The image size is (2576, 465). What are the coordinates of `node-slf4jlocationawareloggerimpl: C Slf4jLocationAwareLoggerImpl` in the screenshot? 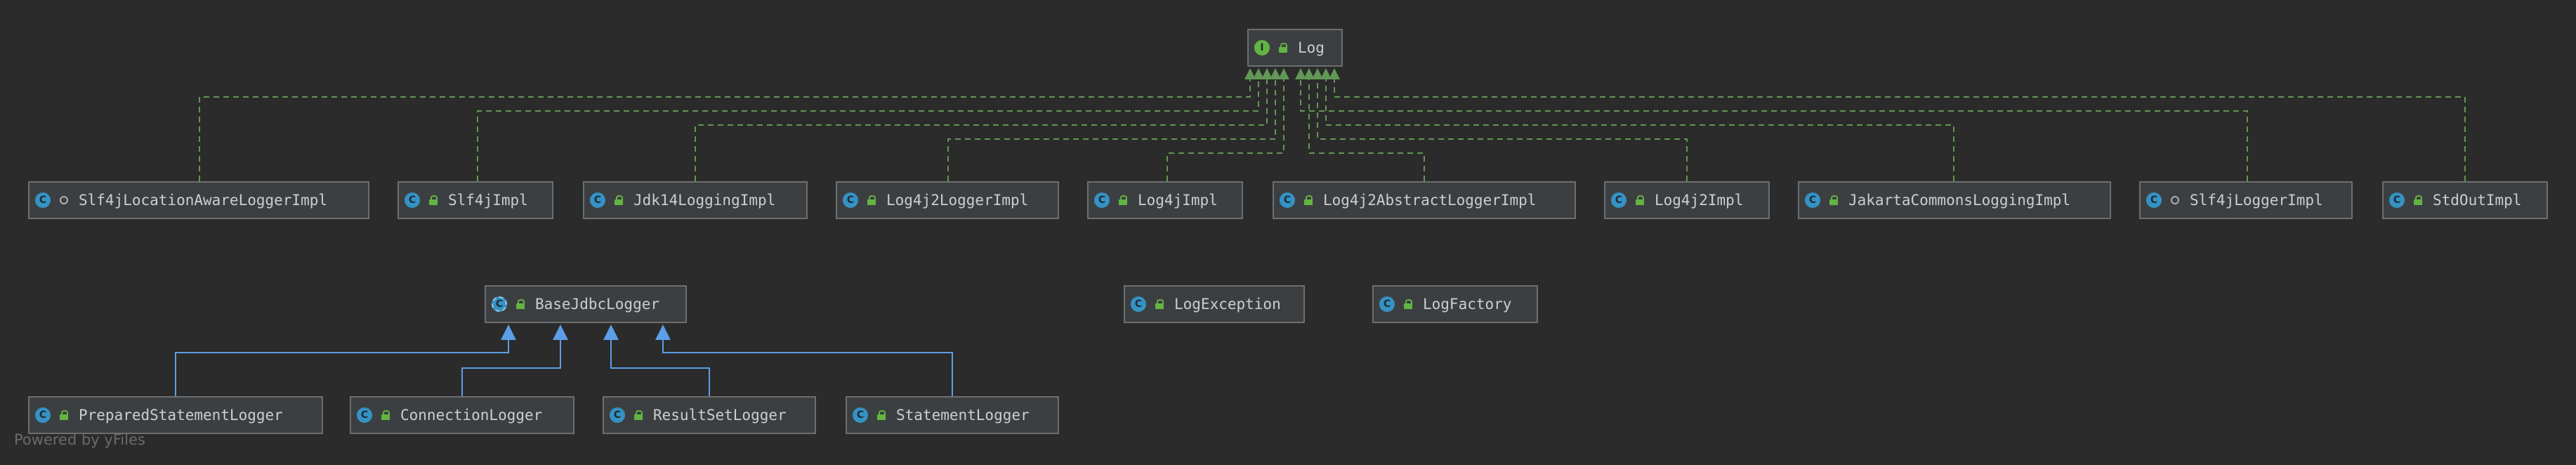 It's located at (198, 200).